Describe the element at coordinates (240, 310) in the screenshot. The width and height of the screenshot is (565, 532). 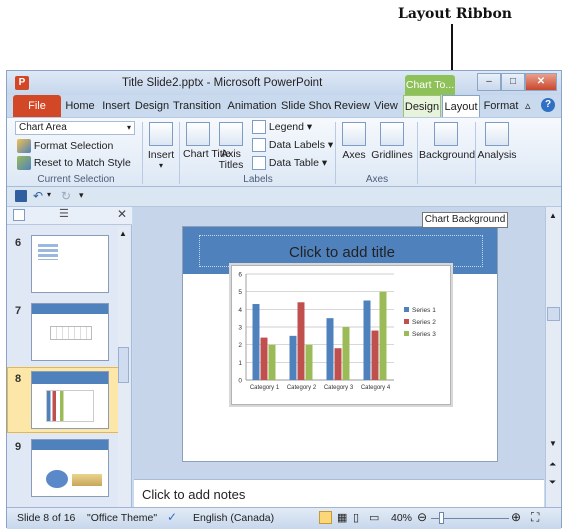
I see `y-tick-label: 4` at that location.